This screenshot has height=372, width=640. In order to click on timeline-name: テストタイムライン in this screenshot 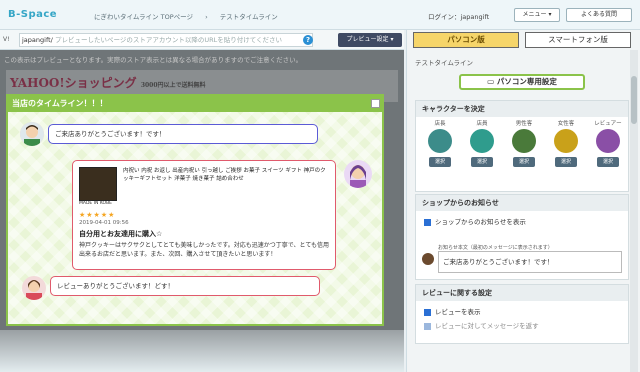, I will do `click(444, 63)`.